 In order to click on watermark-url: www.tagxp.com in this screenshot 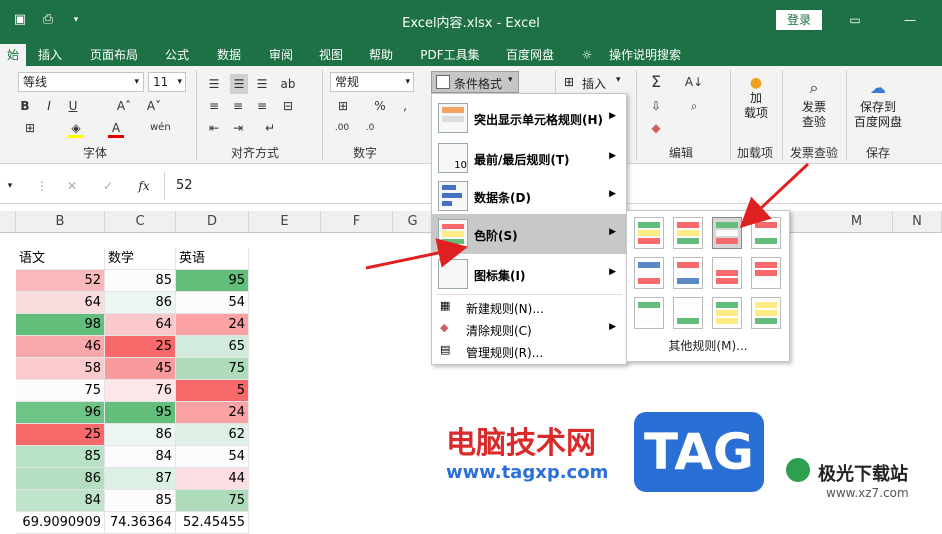, I will do `click(527, 472)`.